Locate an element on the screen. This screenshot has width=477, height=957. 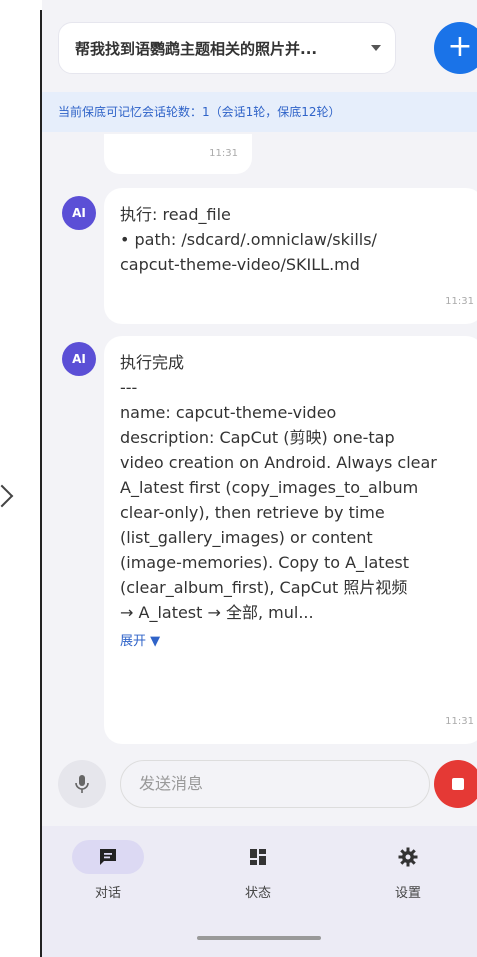
microphone-icon is located at coordinates (82, 784).